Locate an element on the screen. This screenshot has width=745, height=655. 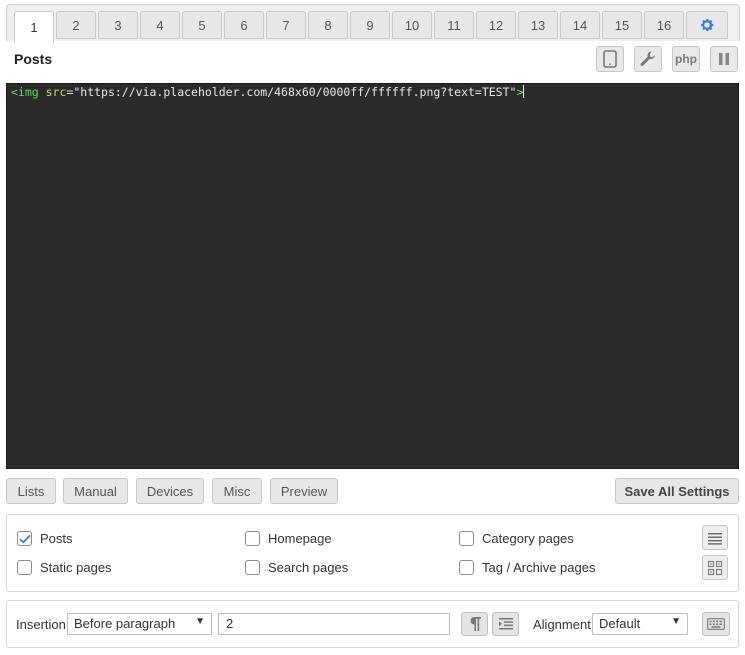
category-label: Category pages is located at coordinates (528, 538).